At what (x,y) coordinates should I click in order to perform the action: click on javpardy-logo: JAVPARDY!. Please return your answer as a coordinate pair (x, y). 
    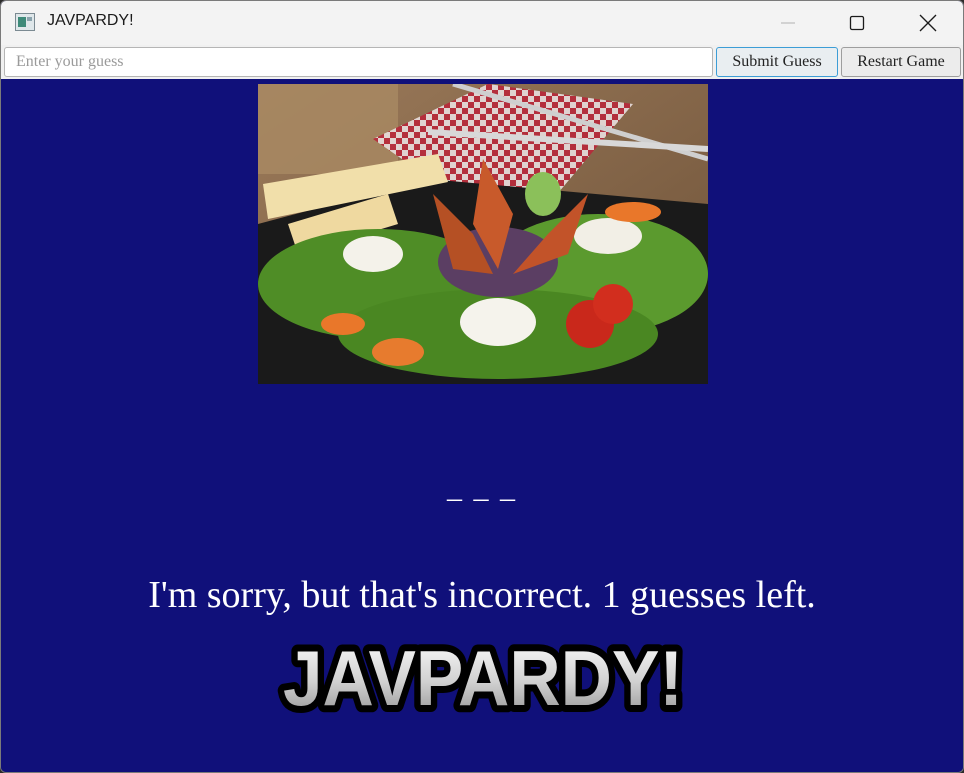
    Looking at the image, I should click on (483, 675).